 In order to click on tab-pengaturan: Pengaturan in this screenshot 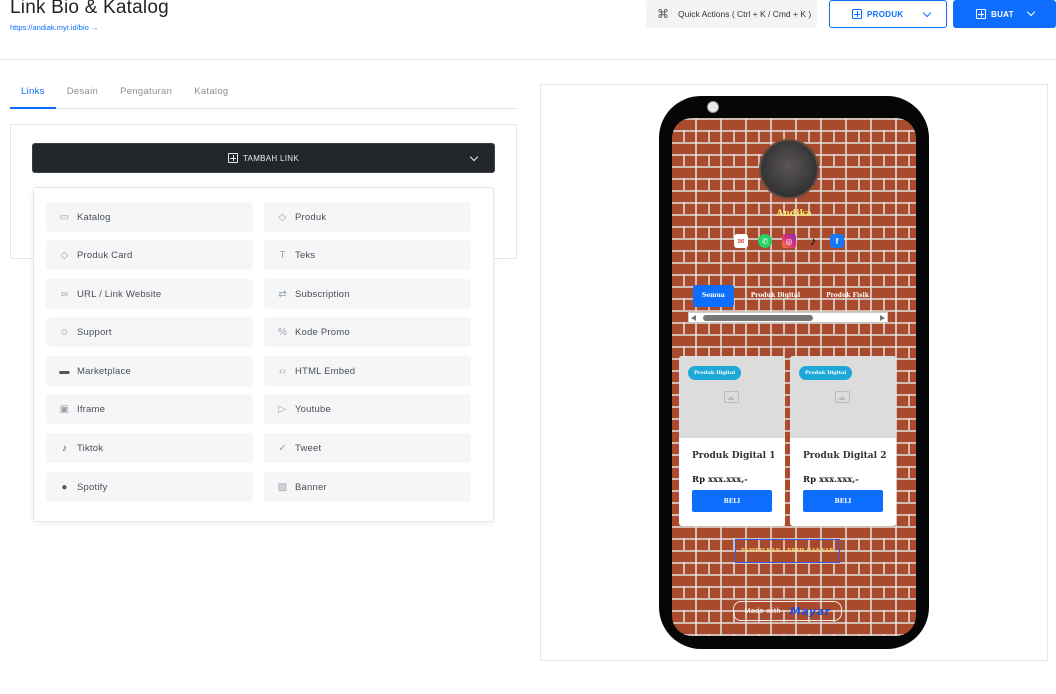, I will do `click(146, 94)`.